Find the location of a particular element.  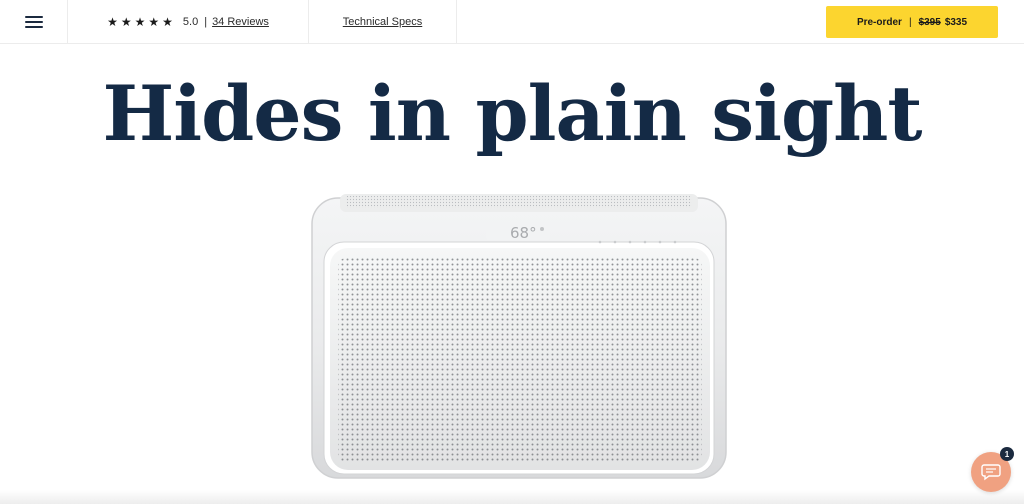

star-rating: ★ ★ ★ ★ ★ is located at coordinates (140, 22).